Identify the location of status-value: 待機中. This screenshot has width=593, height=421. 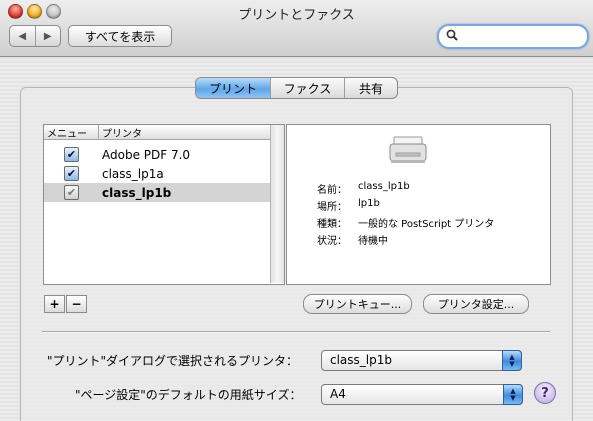
(373, 241).